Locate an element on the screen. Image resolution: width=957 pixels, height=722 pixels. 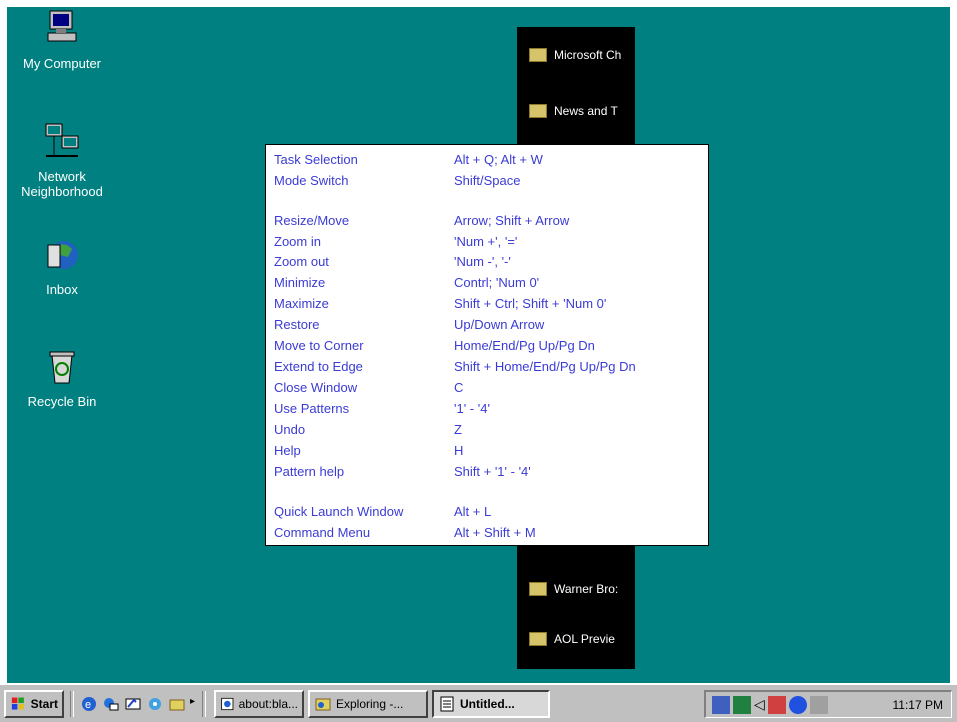
shortcut-row: Use Patterns '1' - '4' is located at coordinates (382, 411).